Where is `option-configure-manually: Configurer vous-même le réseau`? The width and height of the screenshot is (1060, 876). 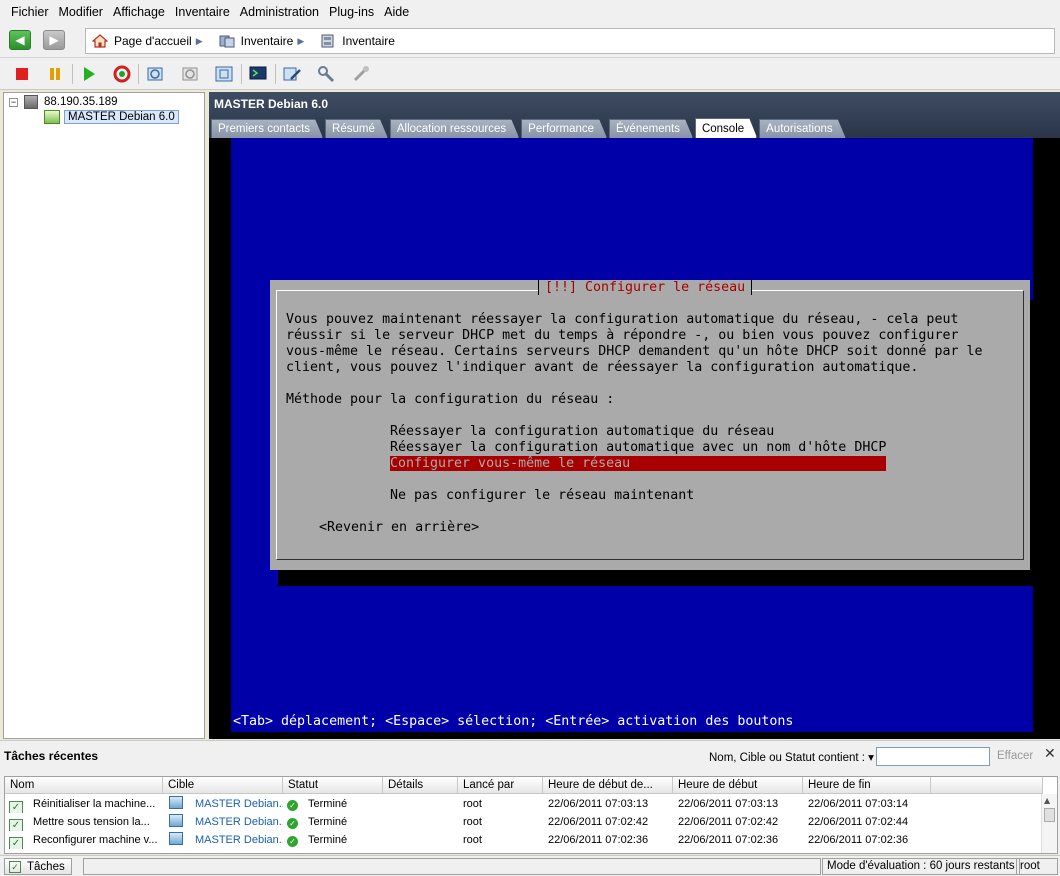
option-configure-manually: Configurer vous-même le réseau is located at coordinates (638, 463).